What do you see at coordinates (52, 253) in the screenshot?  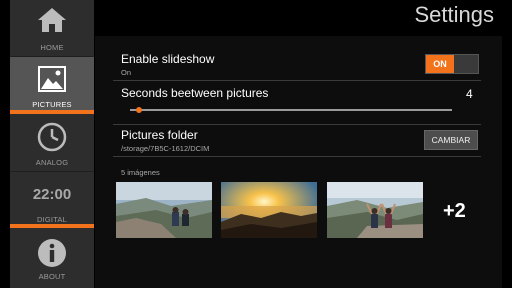 I see `info-icon` at bounding box center [52, 253].